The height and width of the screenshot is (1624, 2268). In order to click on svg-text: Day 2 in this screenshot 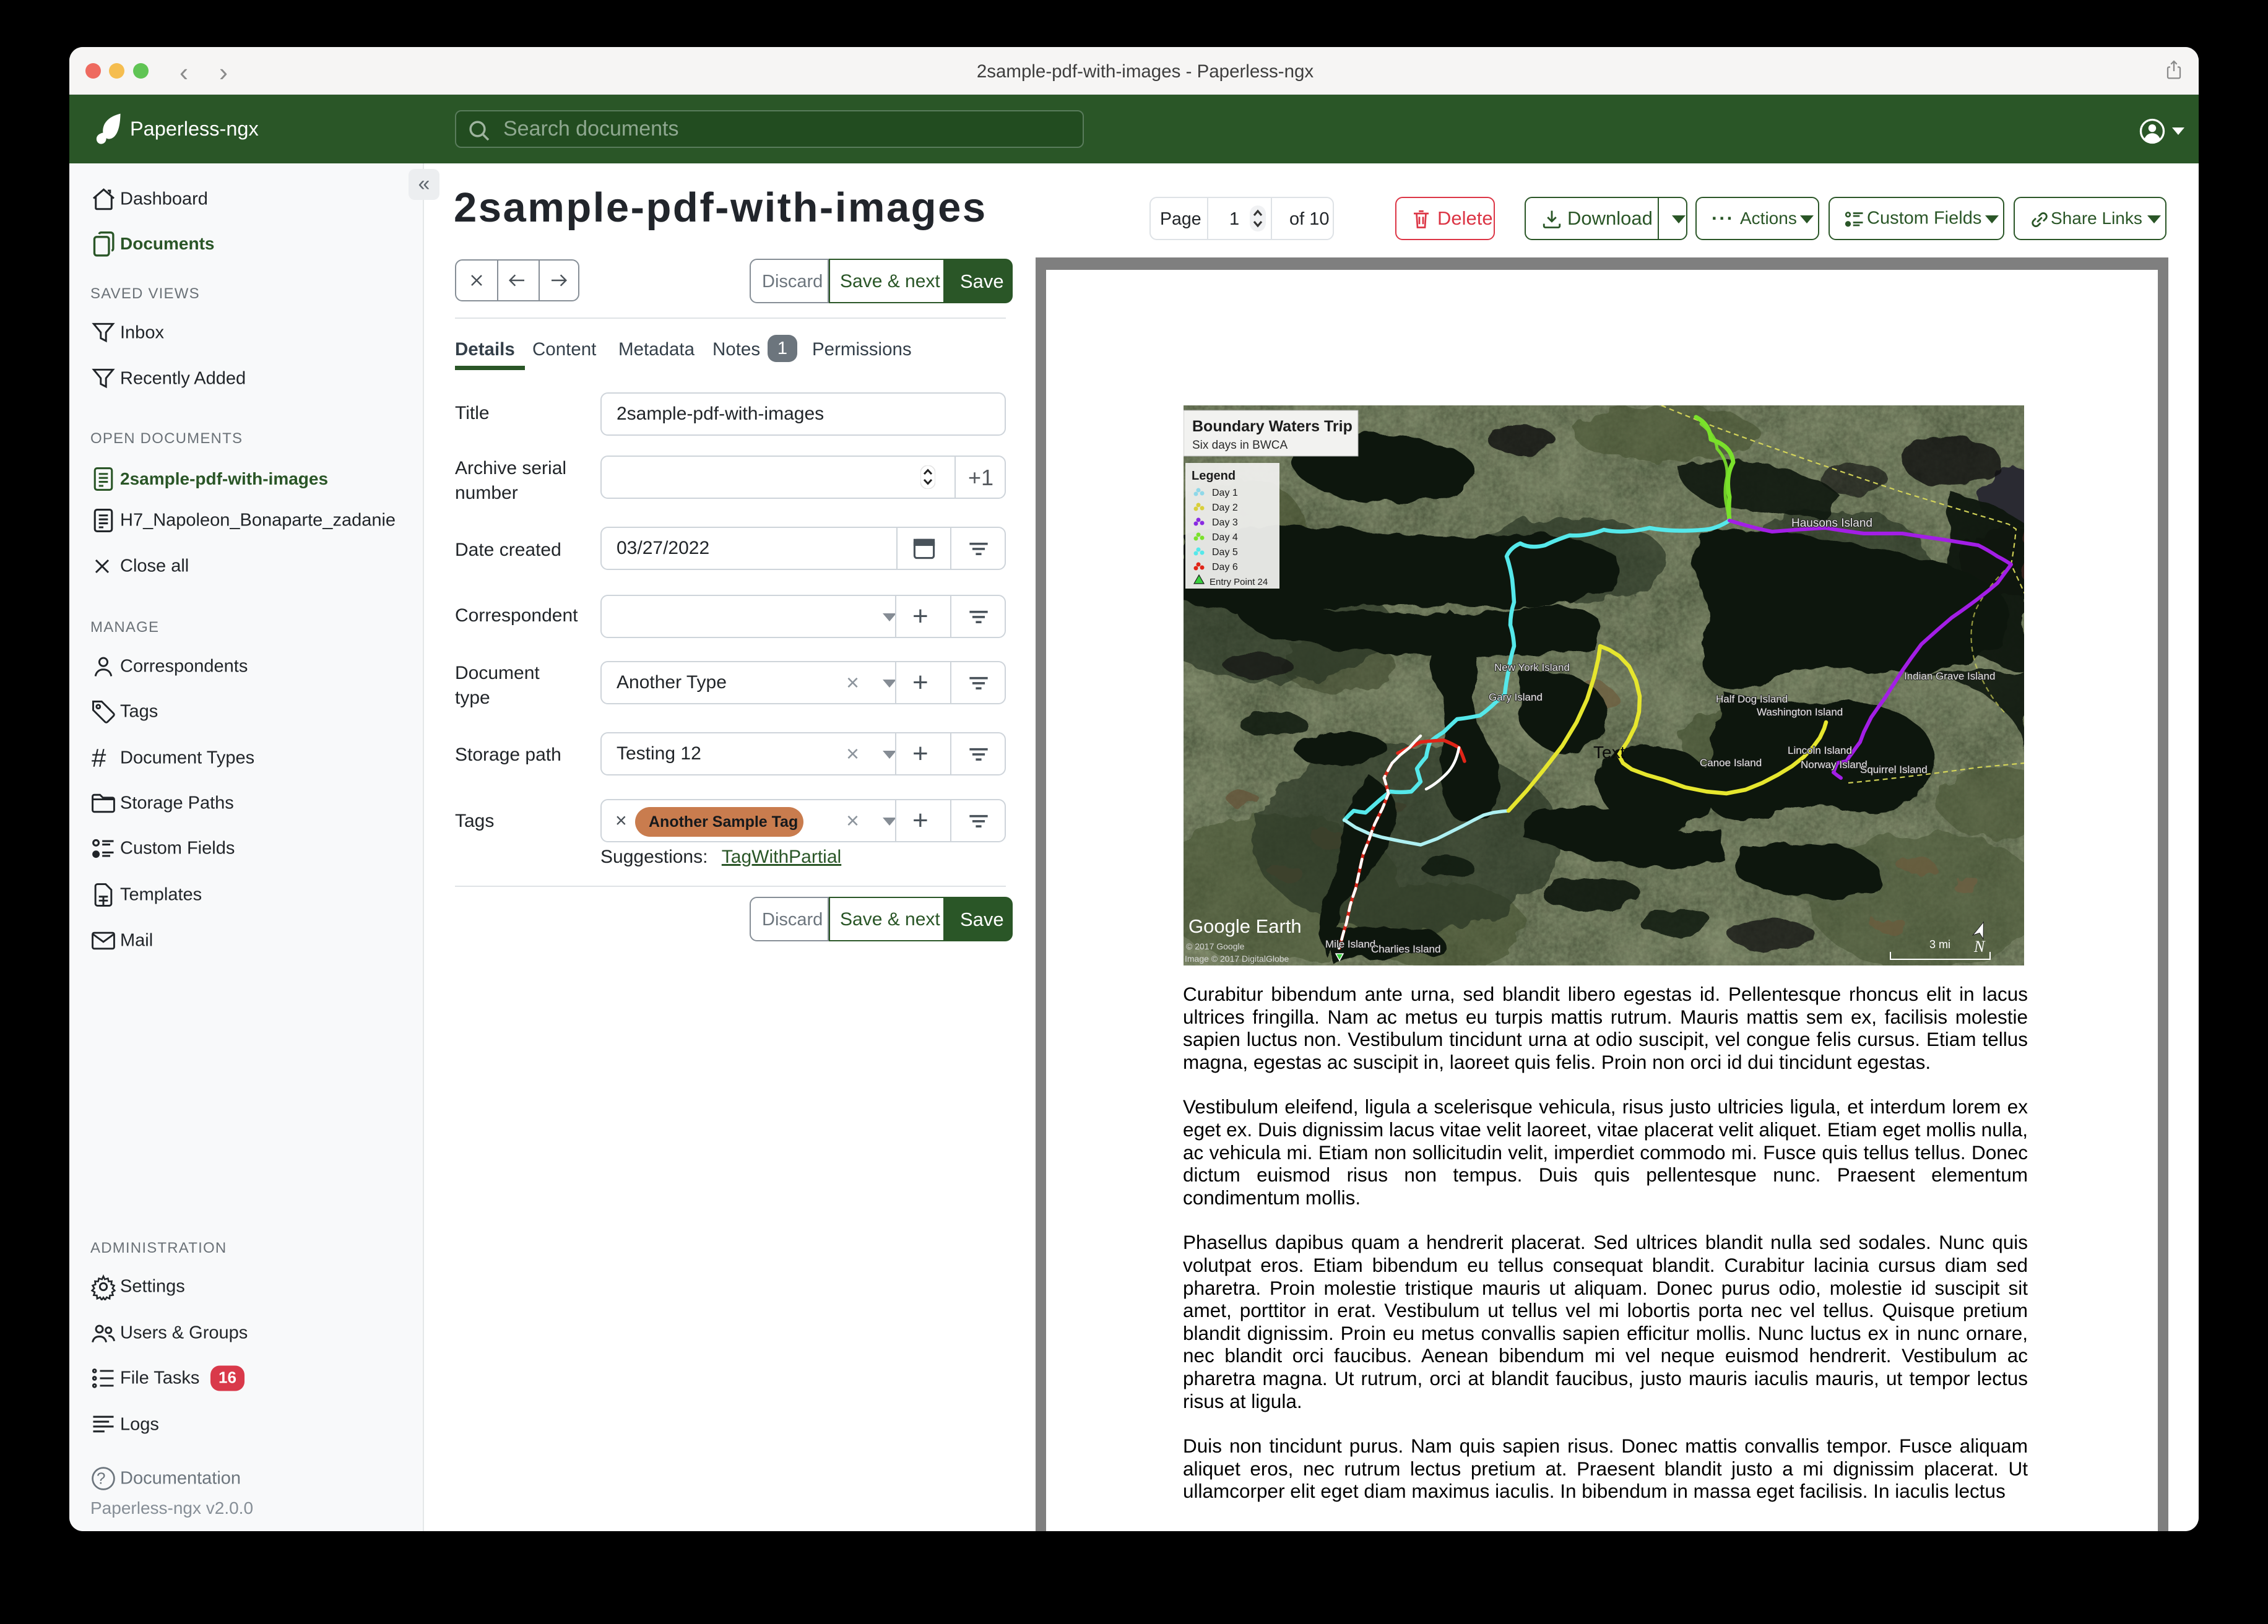, I will do `click(1225, 508)`.